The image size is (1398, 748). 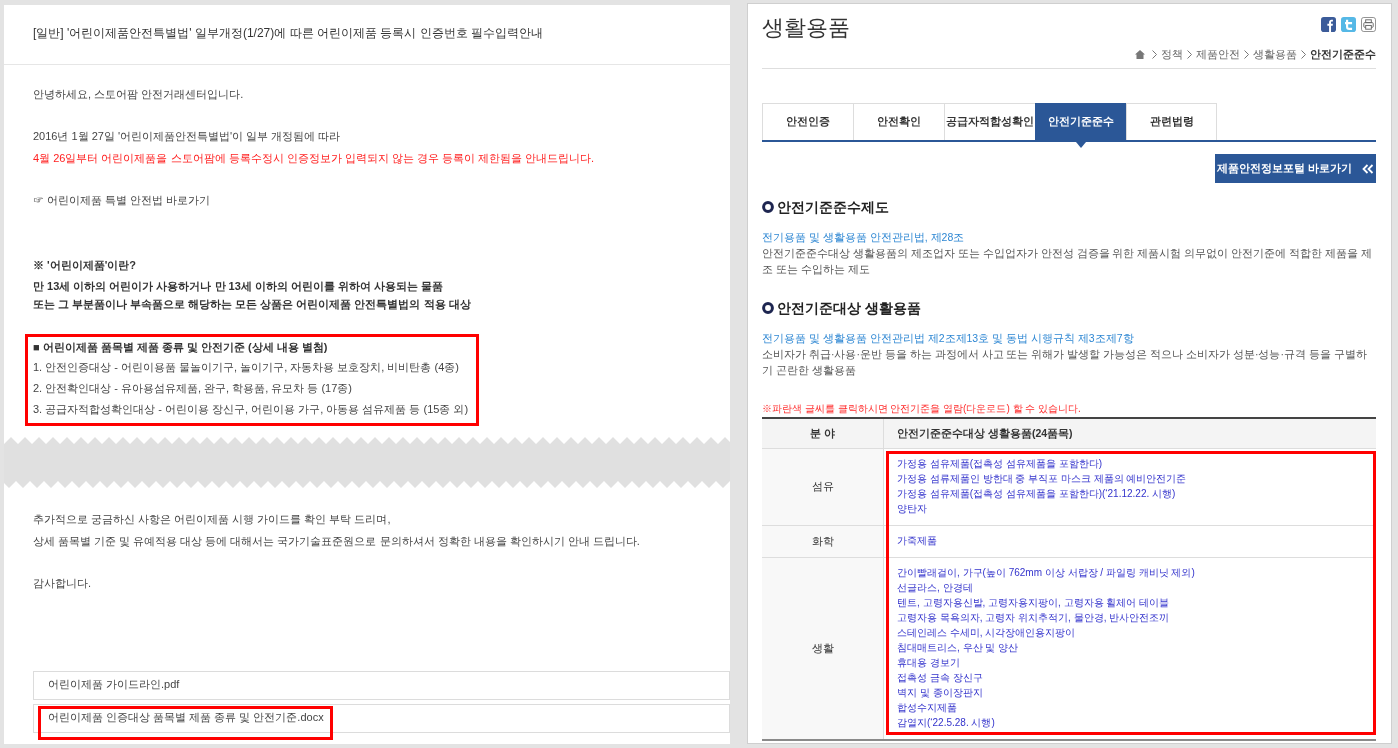 What do you see at coordinates (246, 367) in the screenshot?
I see `category-item: 1. 안전인증대상 - 어린이용품 물놀이기구, 놀이기구, 자동차용 보호장치, 비비탄총 (4종)` at bounding box center [246, 367].